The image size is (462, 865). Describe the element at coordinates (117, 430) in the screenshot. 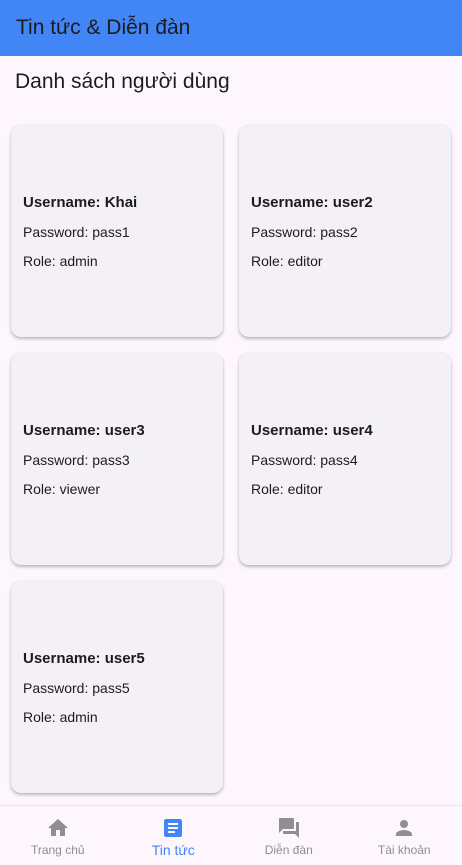

I see `username-label: Username: user3` at that location.